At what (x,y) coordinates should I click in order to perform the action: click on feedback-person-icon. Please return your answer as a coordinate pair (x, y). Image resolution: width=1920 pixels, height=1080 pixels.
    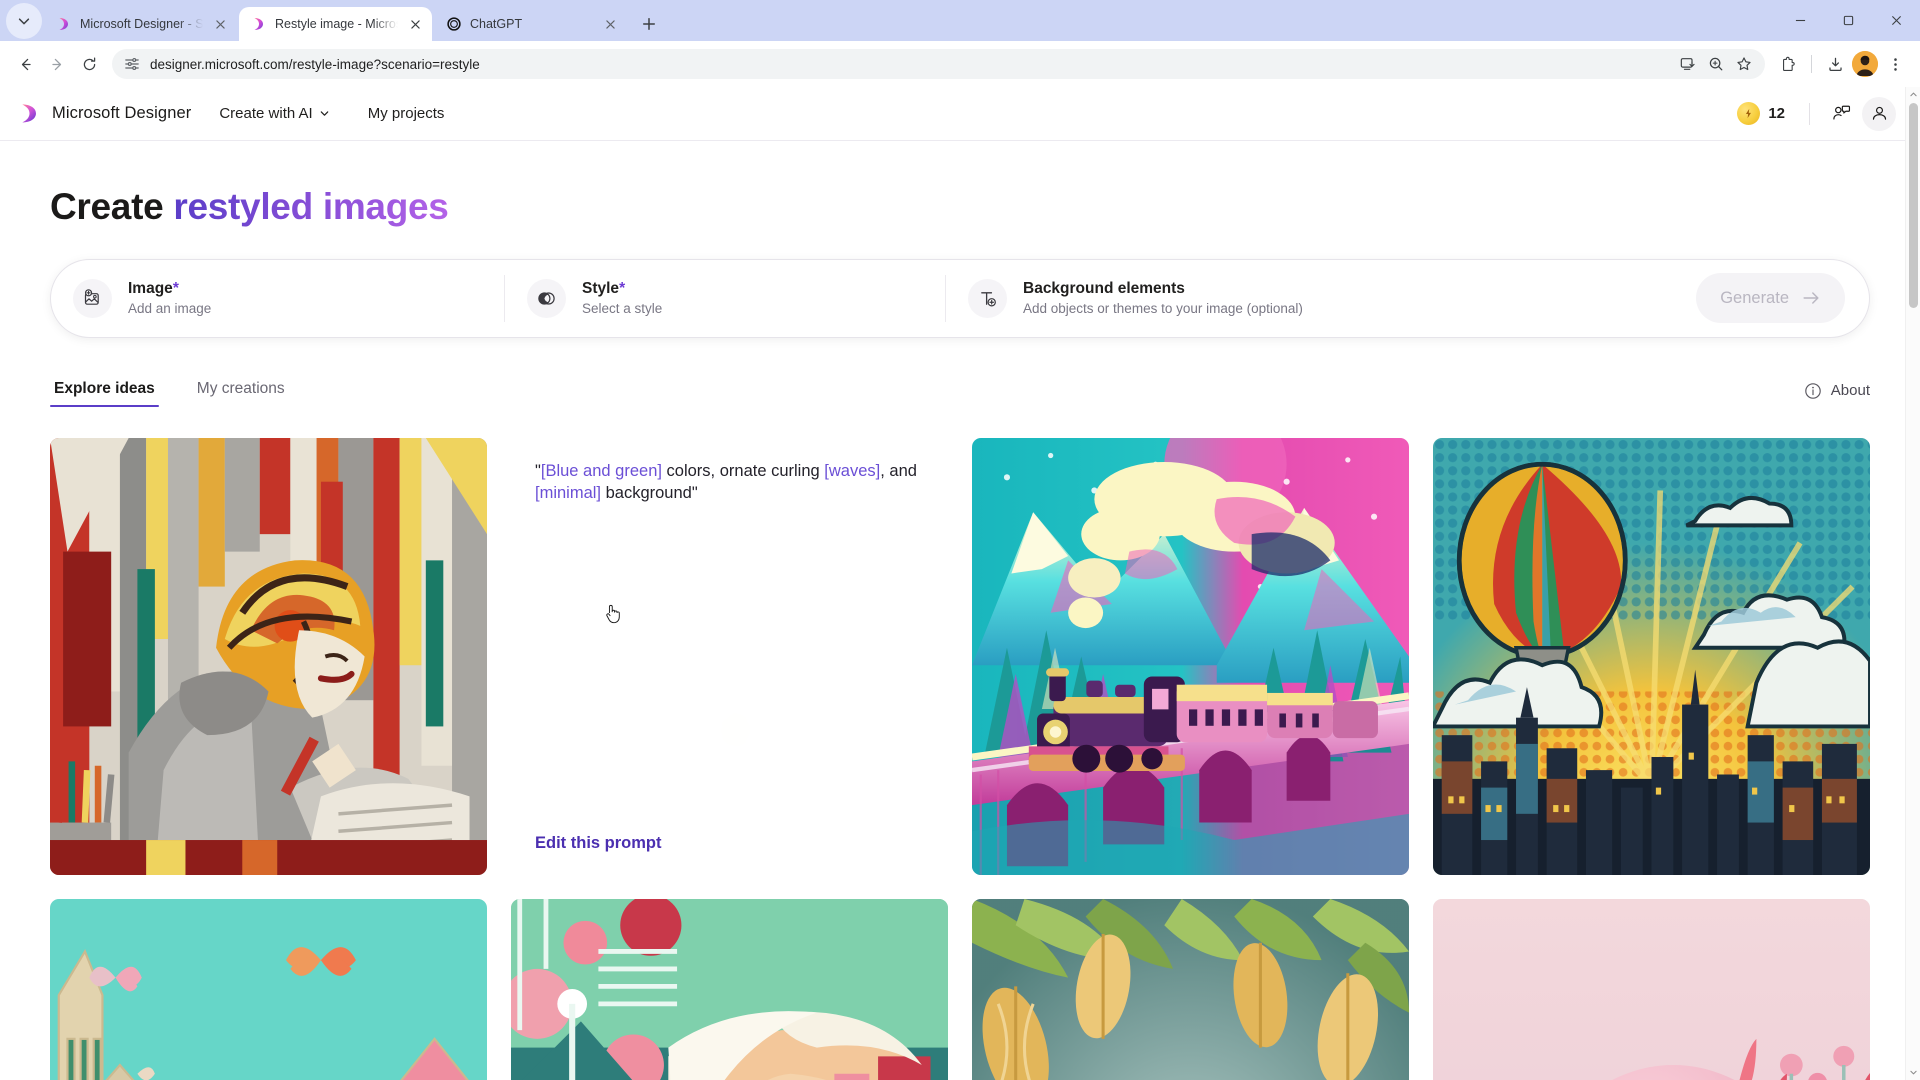
    Looking at the image, I should click on (1841, 114).